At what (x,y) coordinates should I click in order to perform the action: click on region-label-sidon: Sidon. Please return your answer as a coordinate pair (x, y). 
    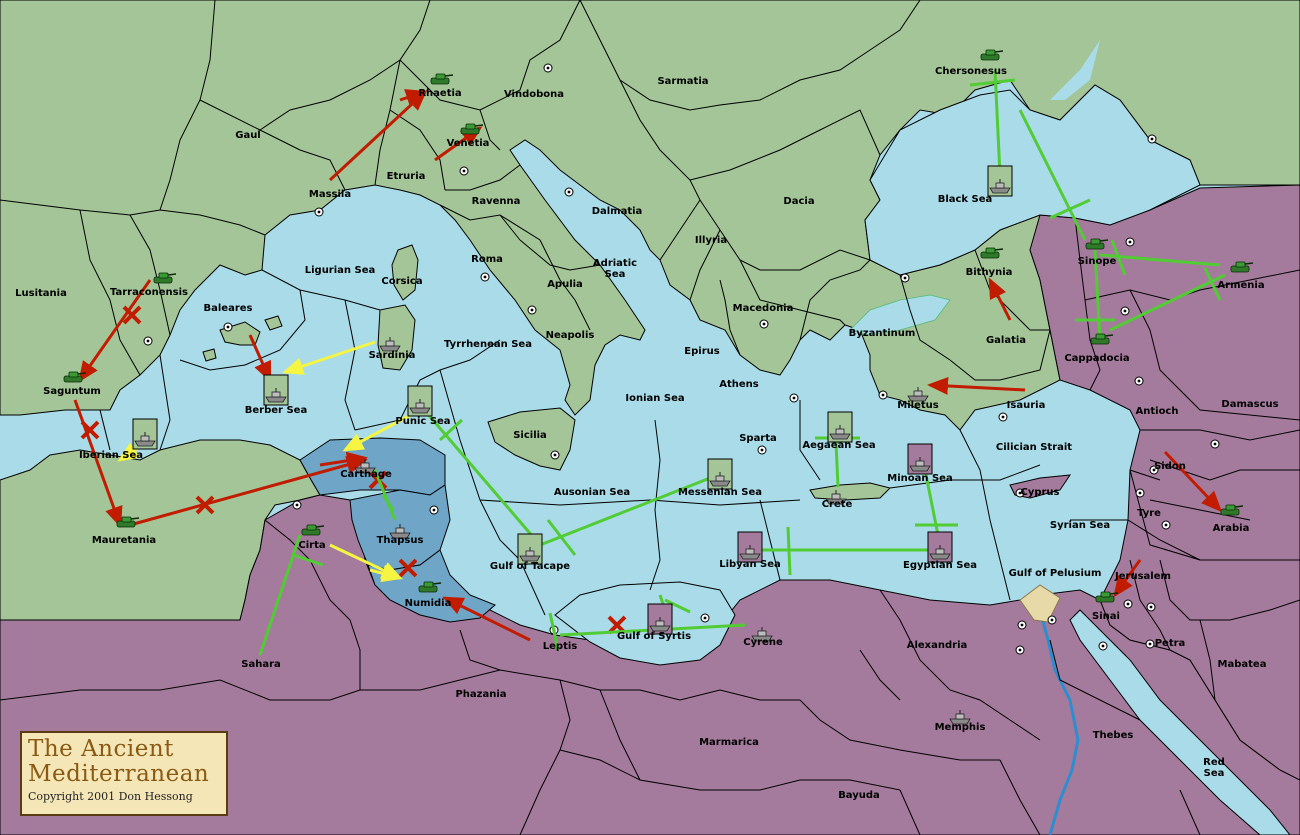
    Looking at the image, I should click on (1170, 466).